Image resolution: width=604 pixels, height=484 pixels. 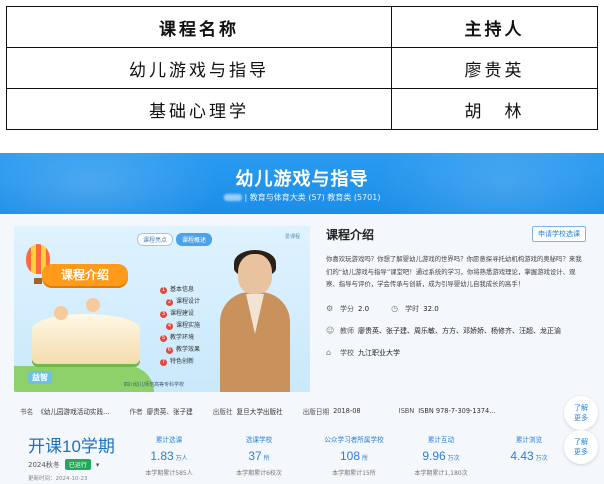 What do you see at coordinates (199, 68) in the screenshot?
I see `course-cell: 幼儿游戏与指导` at bounding box center [199, 68].